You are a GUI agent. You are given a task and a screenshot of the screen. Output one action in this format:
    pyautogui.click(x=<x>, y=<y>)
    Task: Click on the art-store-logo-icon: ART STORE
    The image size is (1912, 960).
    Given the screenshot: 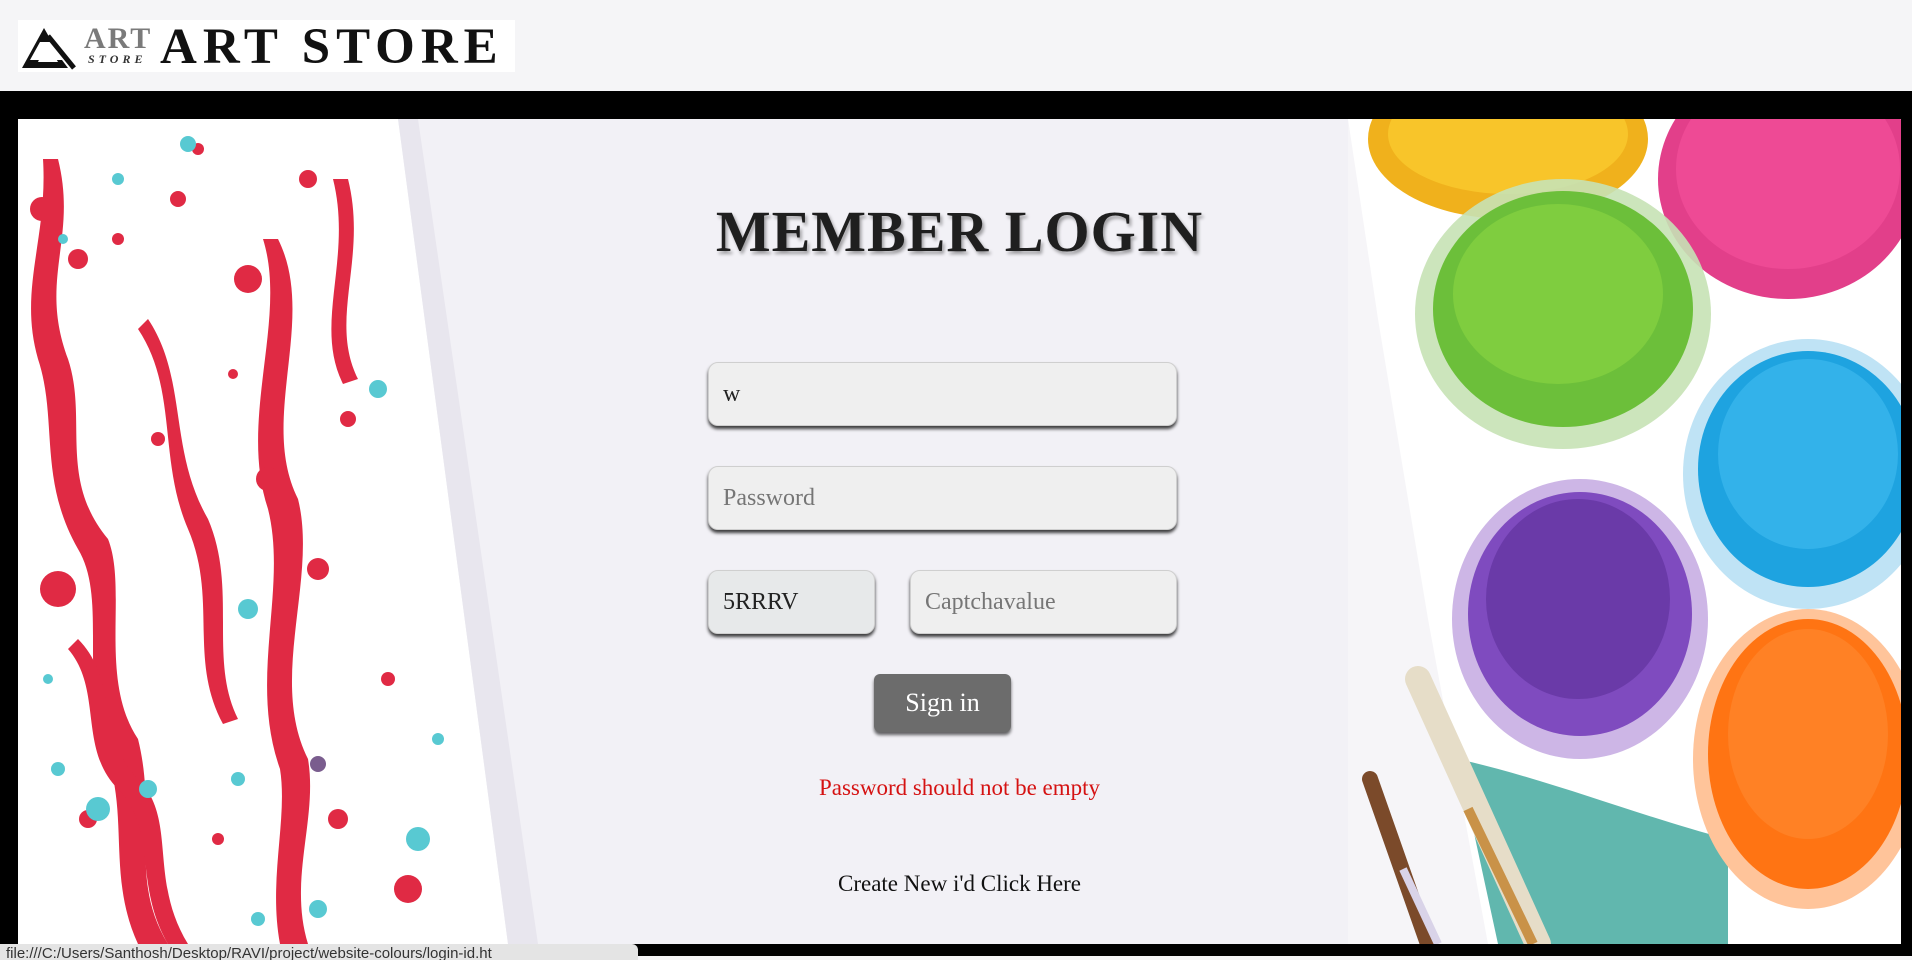 What is the action you would take?
    pyautogui.click(x=84, y=46)
    